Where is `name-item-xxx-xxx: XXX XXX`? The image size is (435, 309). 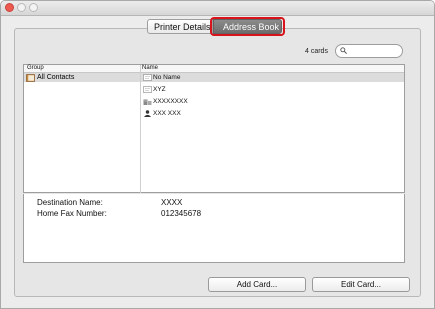 name-item-xxx-xxx: XXX XXX is located at coordinates (272, 113).